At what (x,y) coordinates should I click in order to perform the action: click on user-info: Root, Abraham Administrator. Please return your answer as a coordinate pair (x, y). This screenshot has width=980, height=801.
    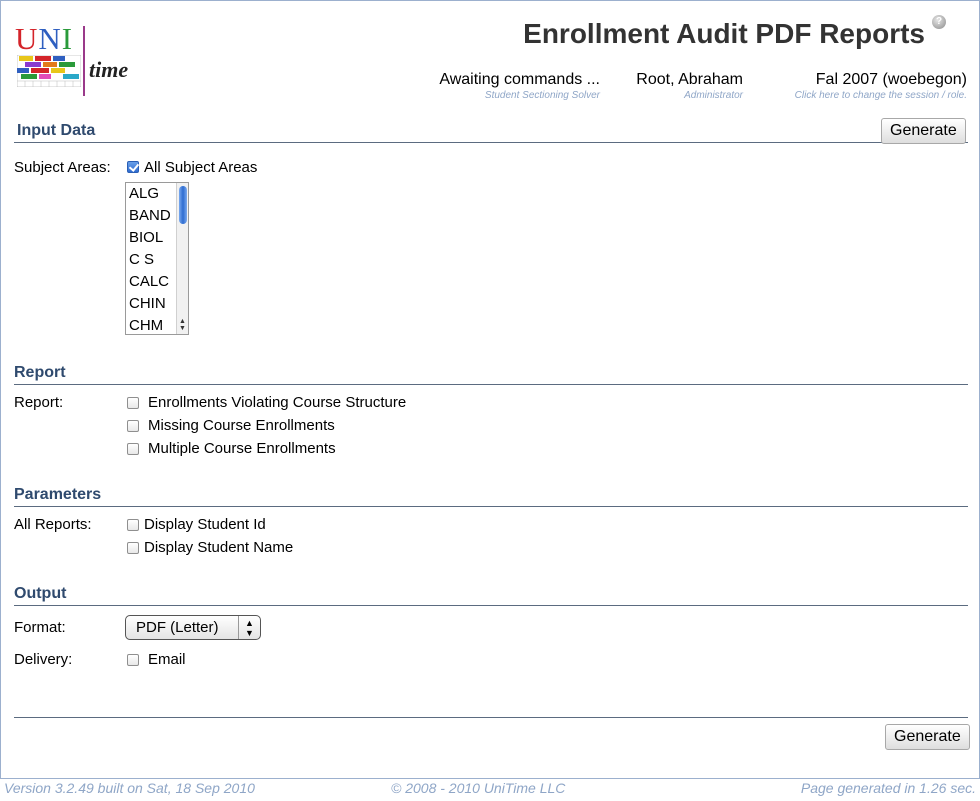
    Looking at the image, I should click on (689, 86).